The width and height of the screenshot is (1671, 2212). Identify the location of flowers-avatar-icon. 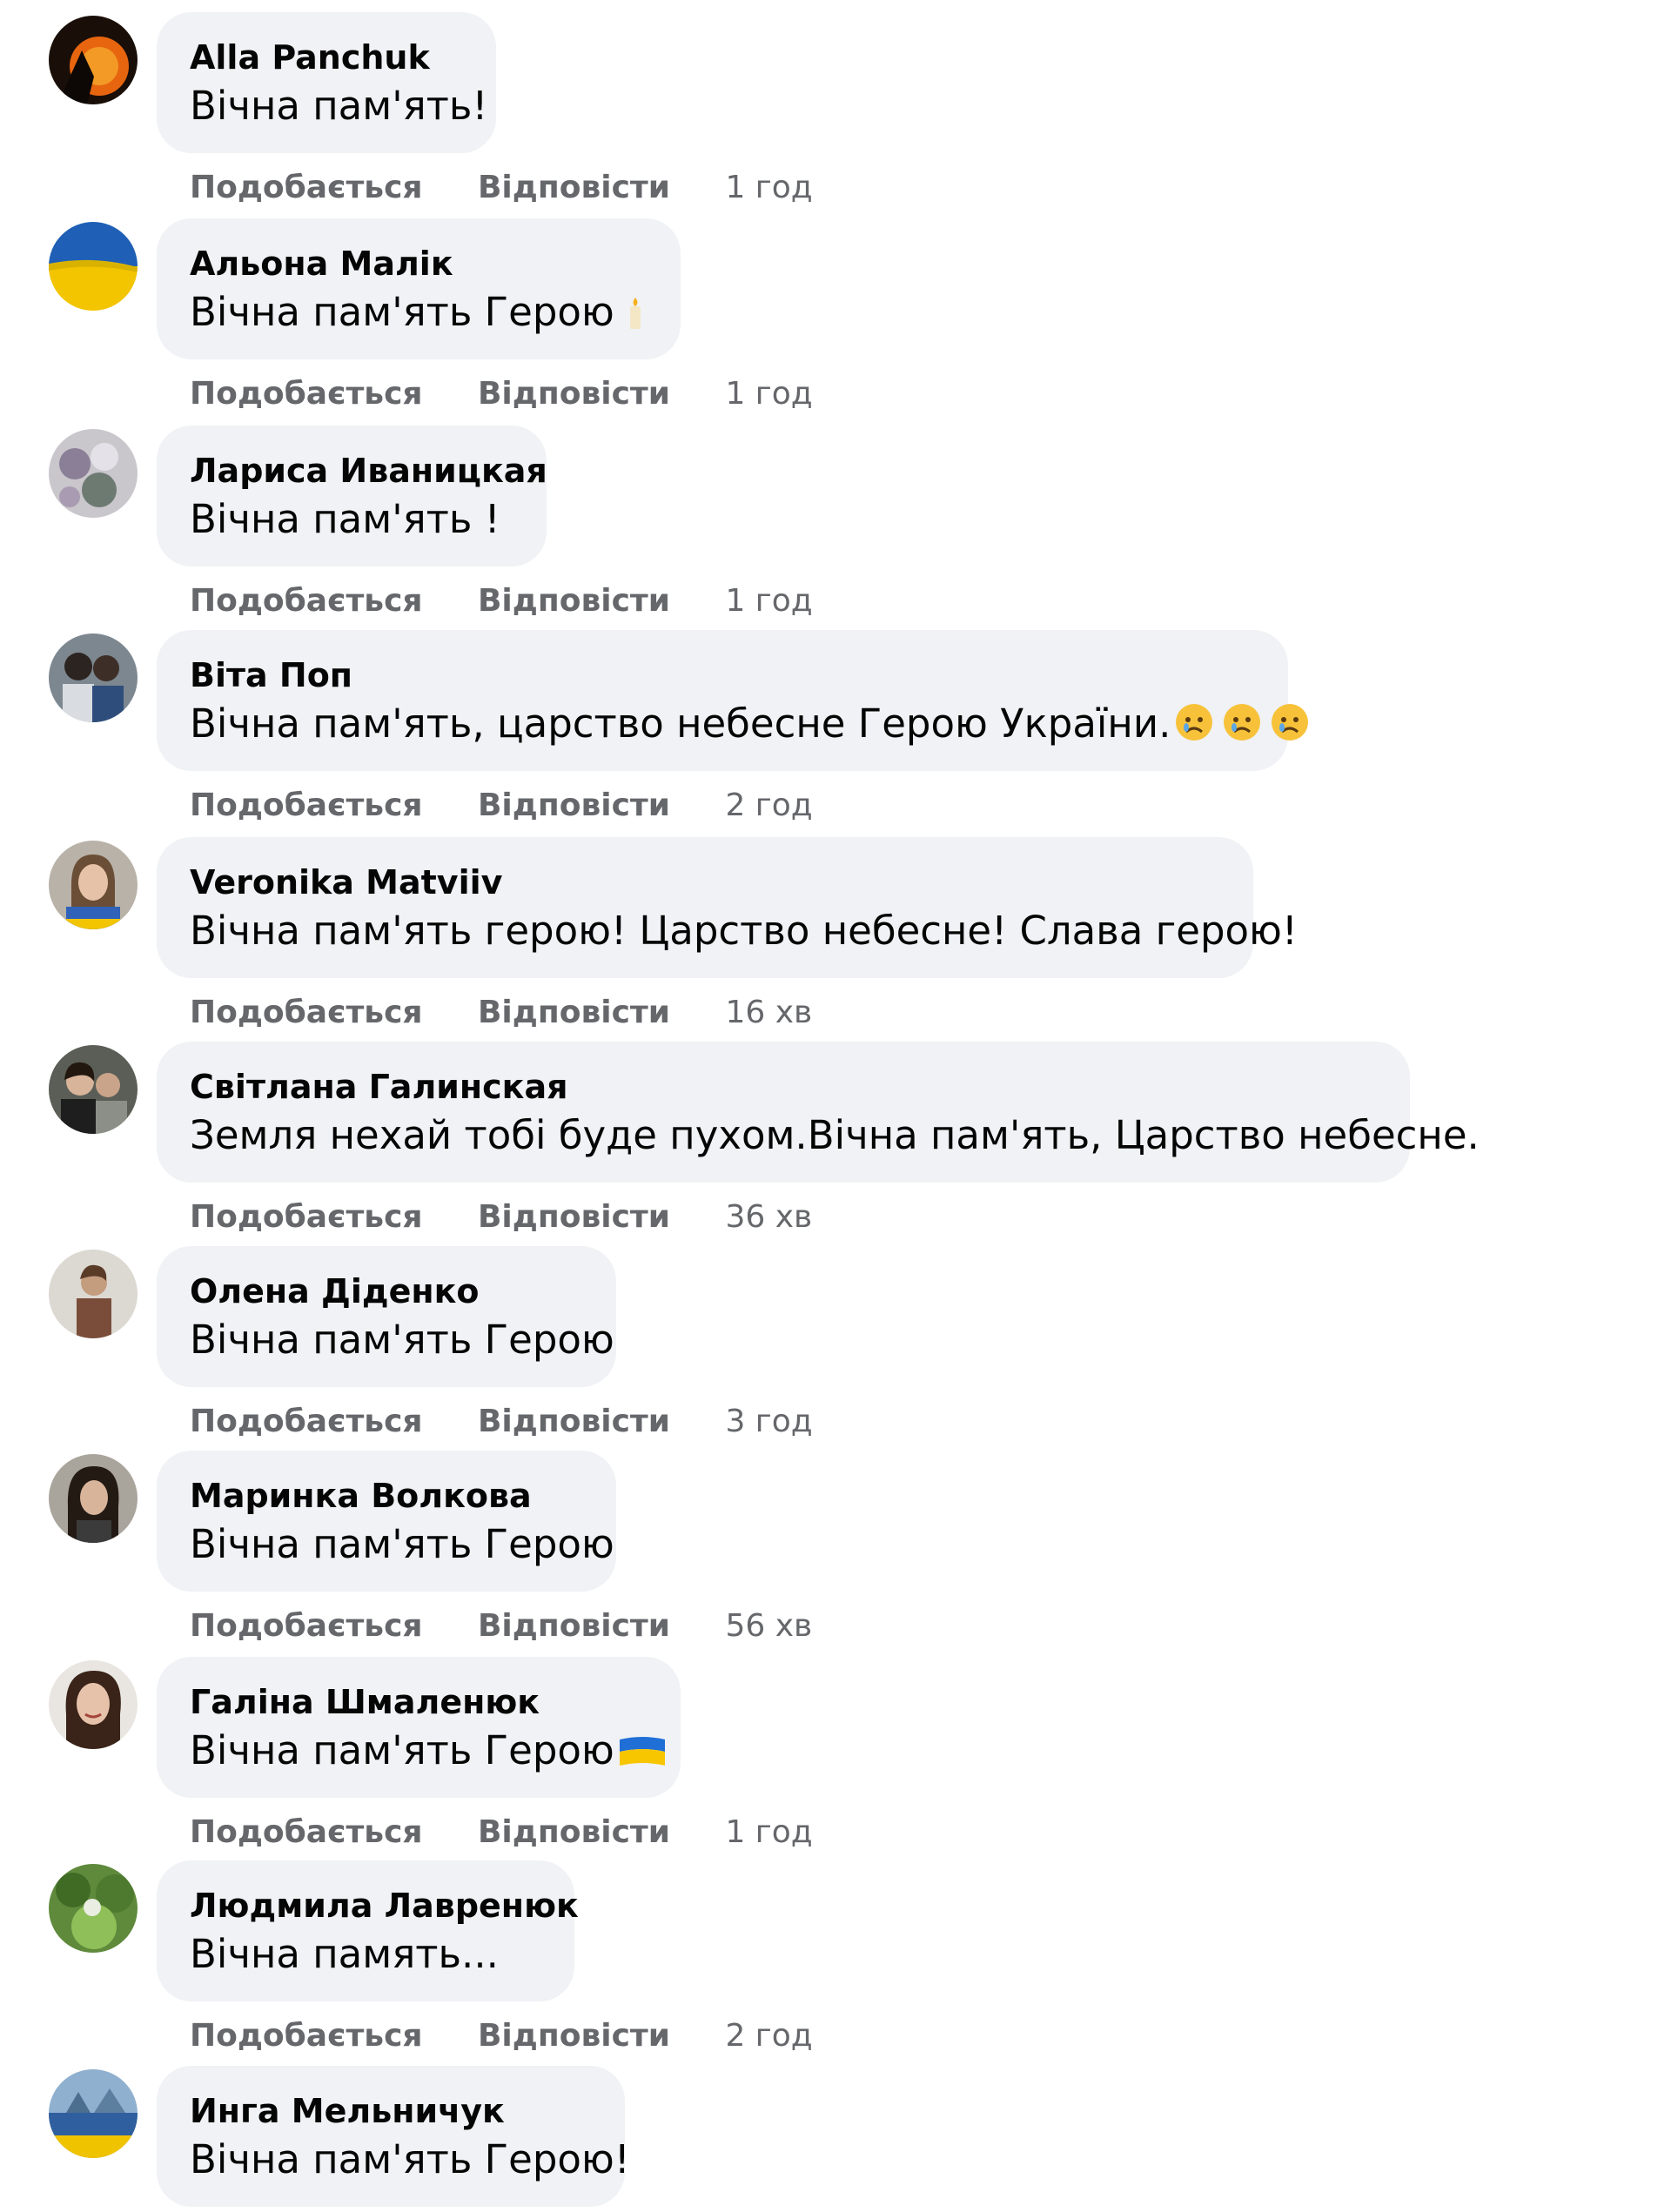
(94, 473).